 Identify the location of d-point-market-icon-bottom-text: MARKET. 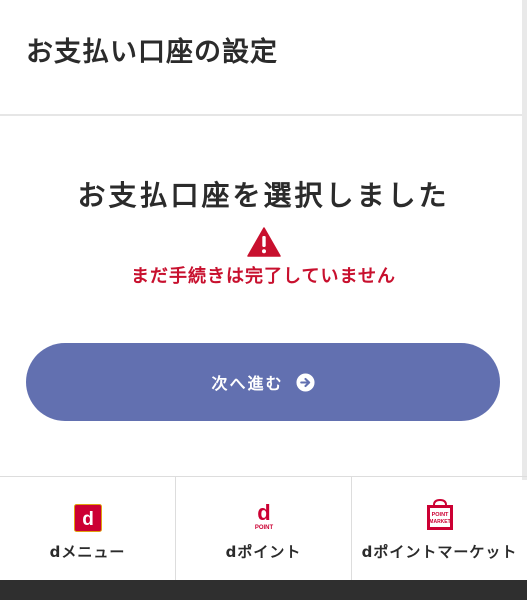
(439, 522).